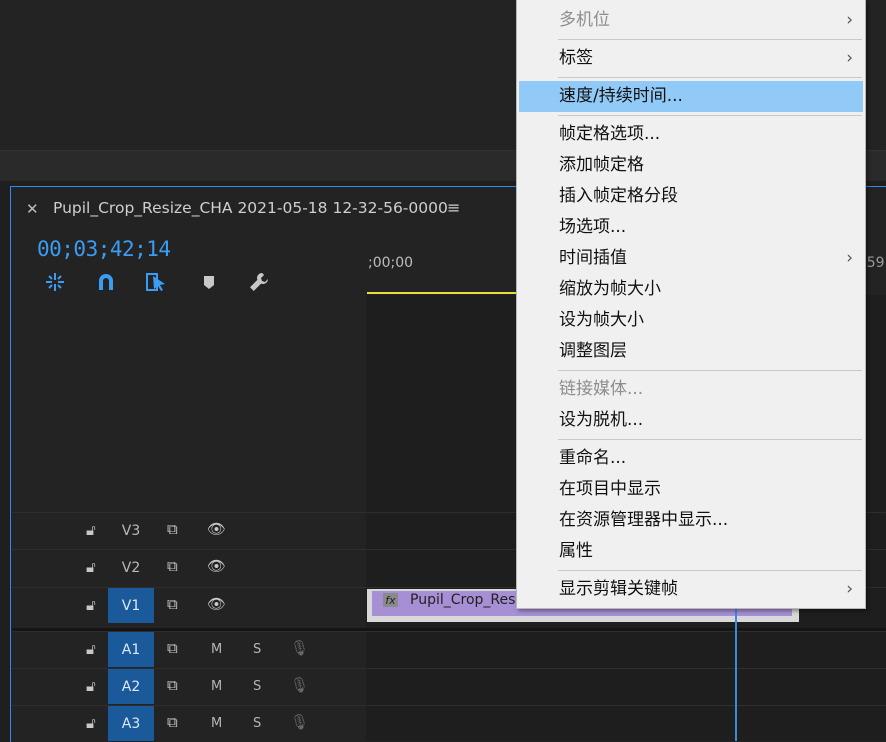 This screenshot has height=742, width=886. I want to click on track-label-a2: A2, so click(131, 686).